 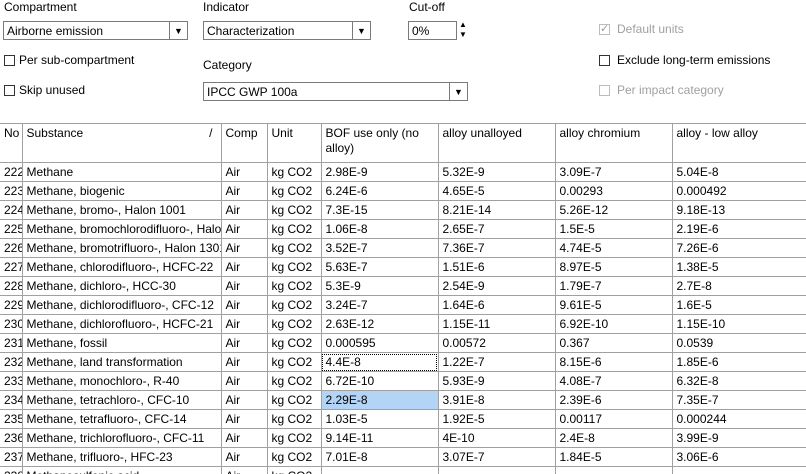 I want to click on cell-bof: 0.000595, so click(x=379, y=343).